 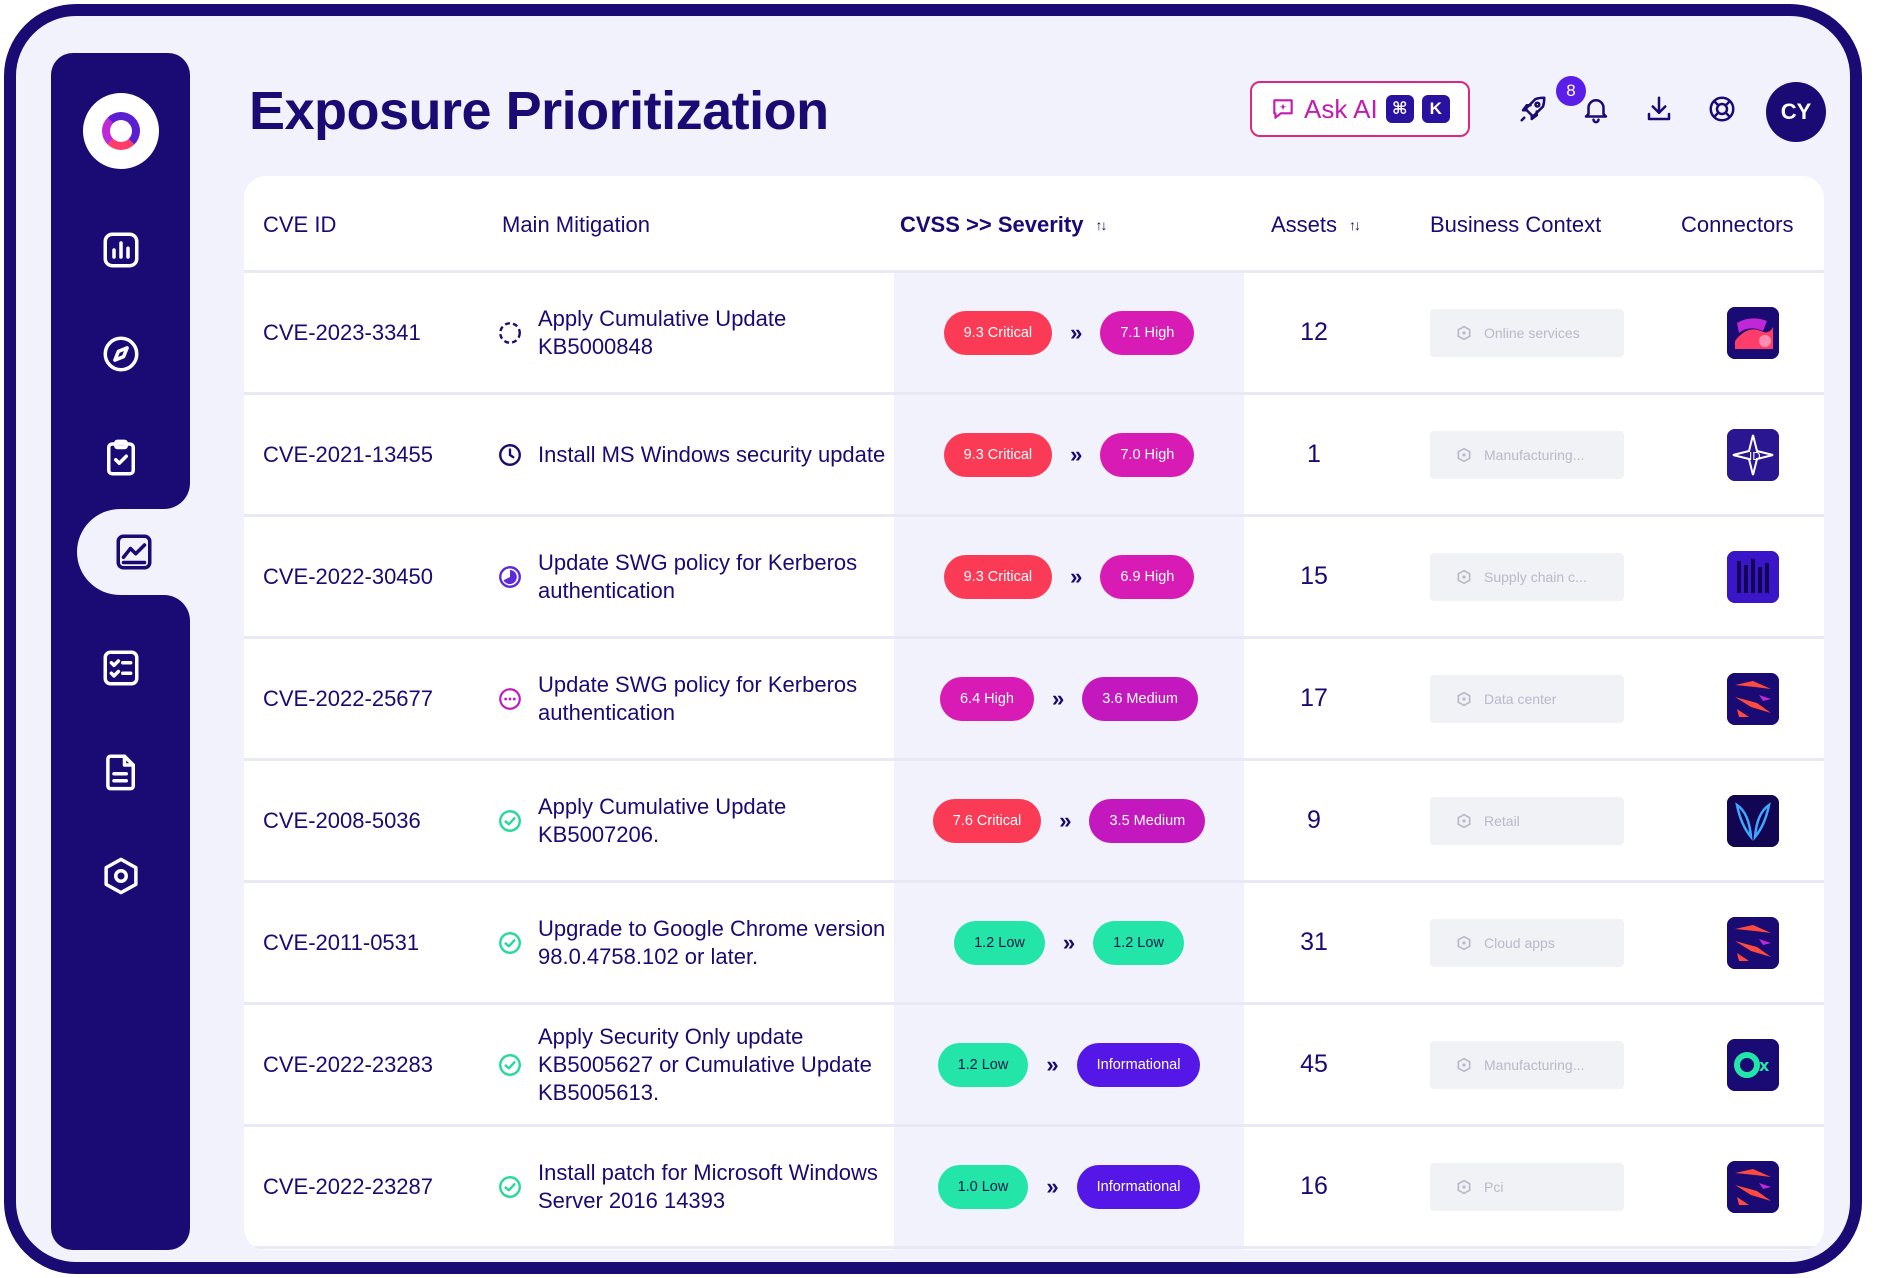 I want to click on business-context-tag: Pci, so click(x=1527, y=1186).